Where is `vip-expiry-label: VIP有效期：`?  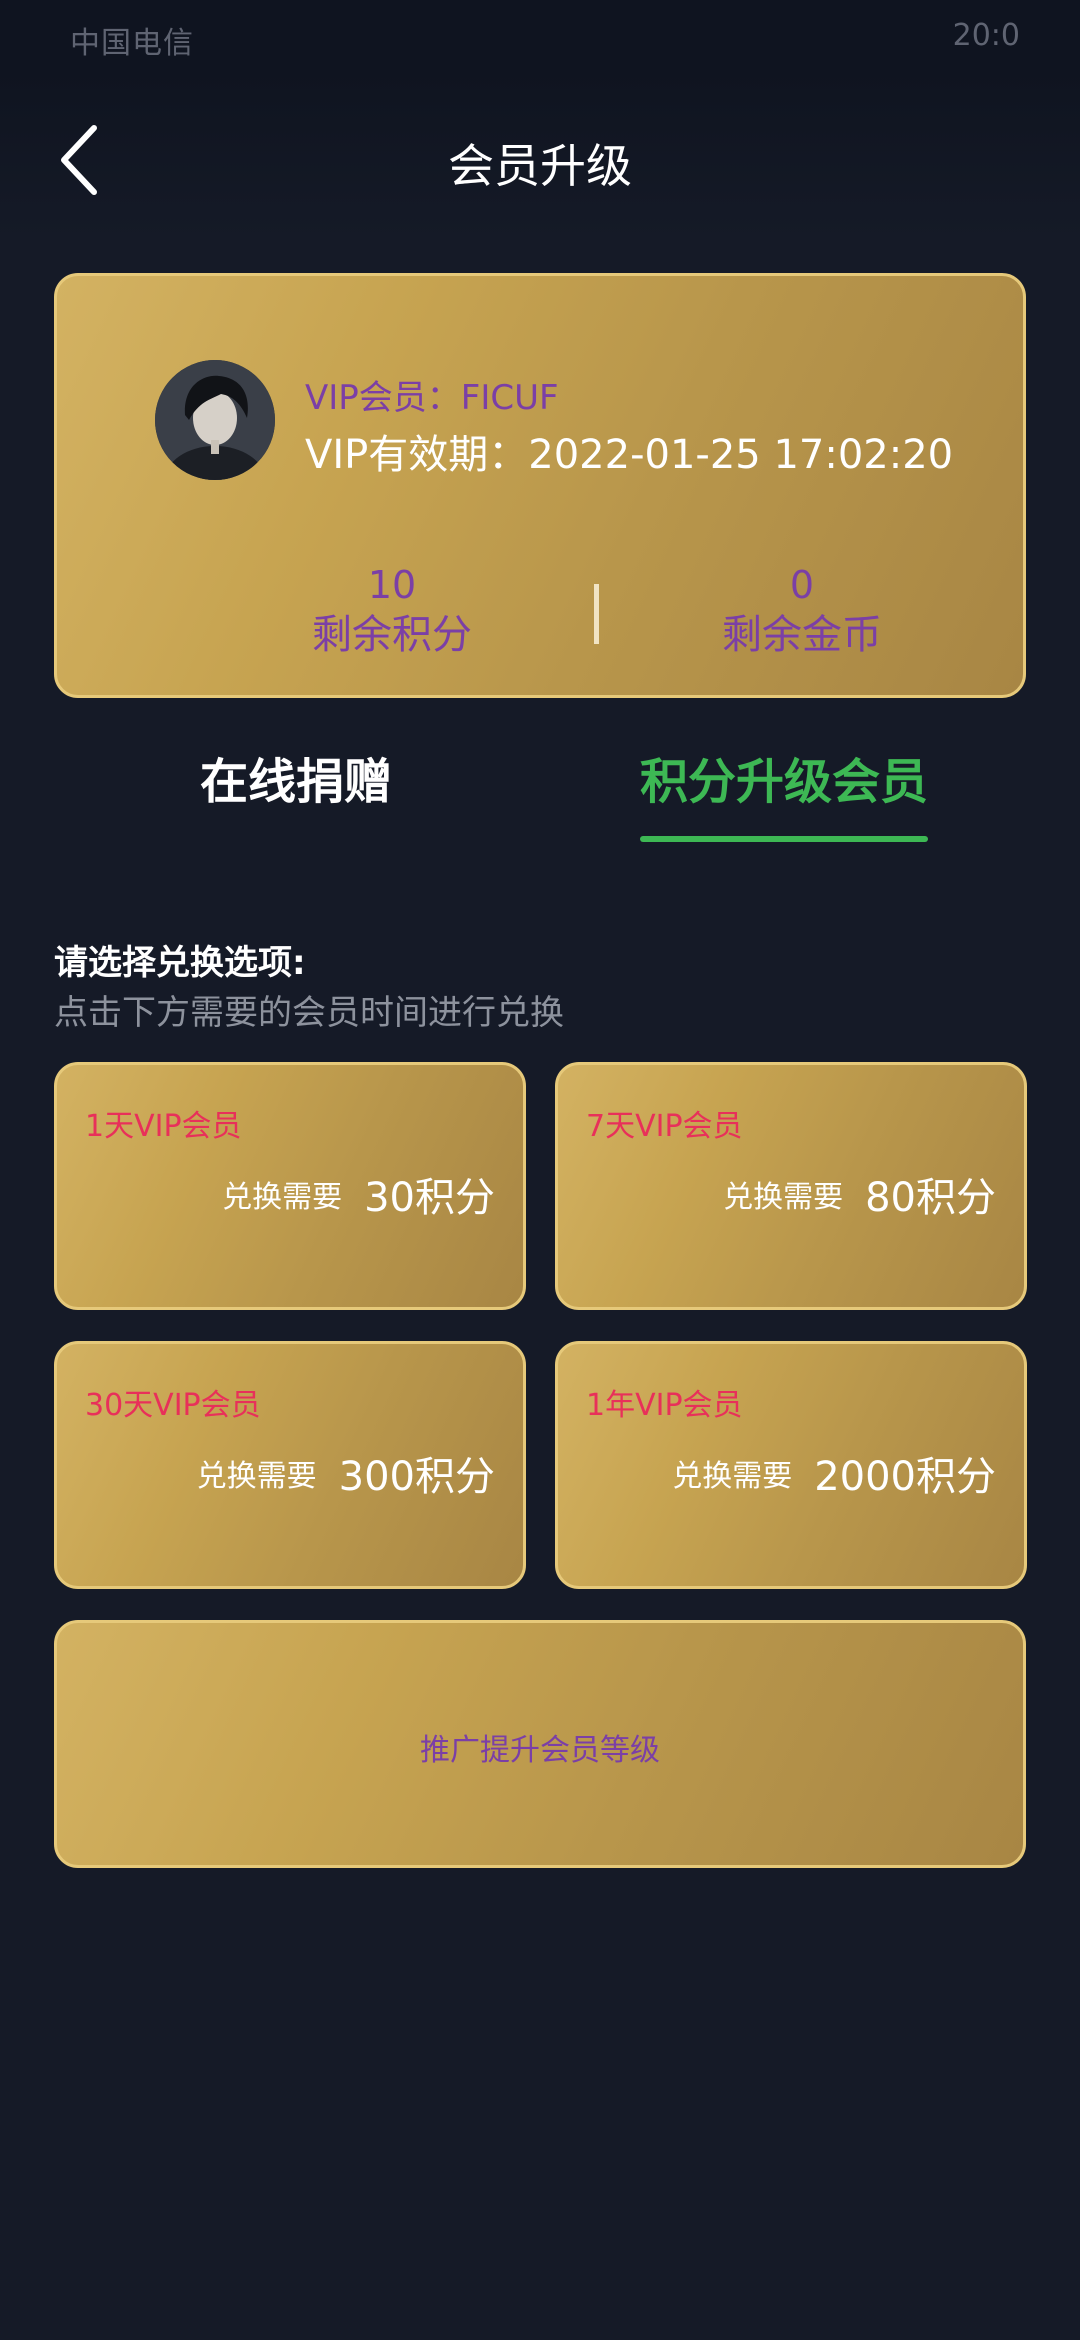
vip-expiry-label: VIP有效期： is located at coordinates (417, 455).